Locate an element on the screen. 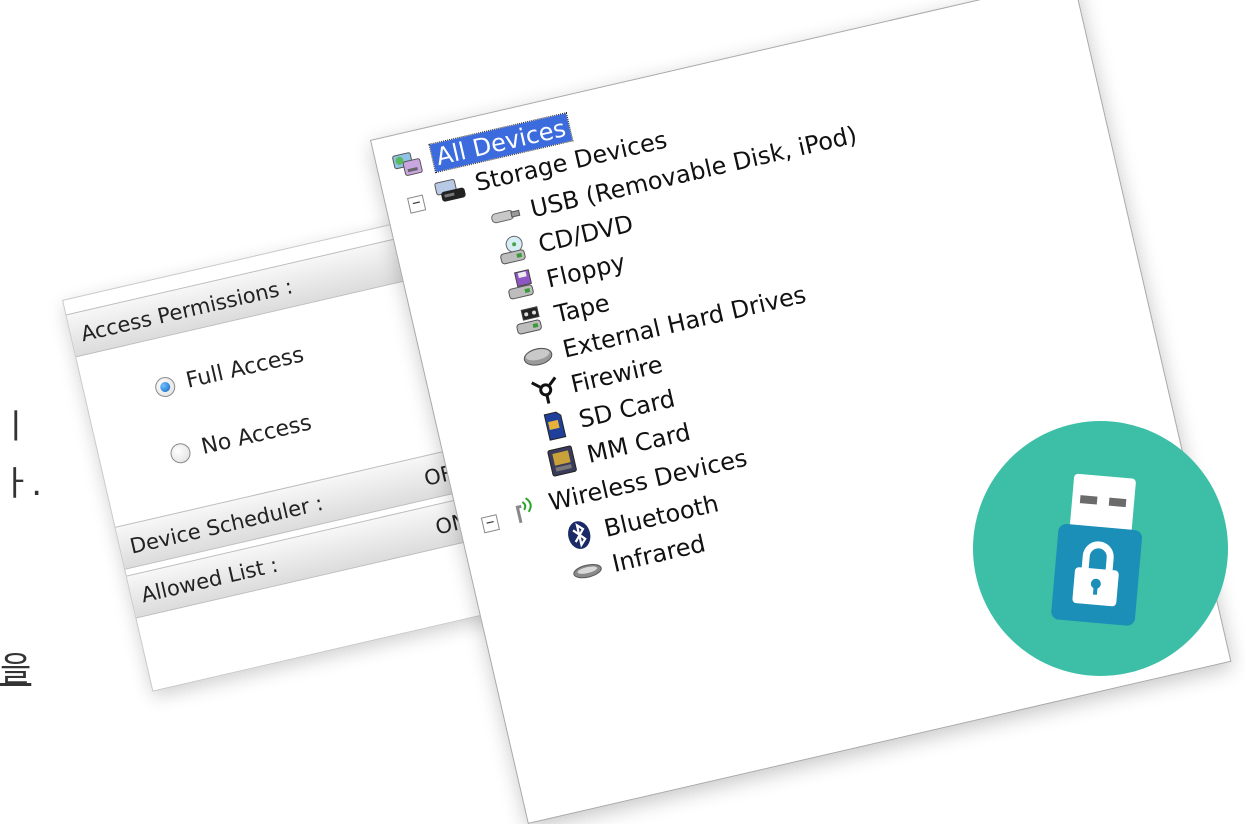  usb-drive-icon is located at coordinates (505, 215).